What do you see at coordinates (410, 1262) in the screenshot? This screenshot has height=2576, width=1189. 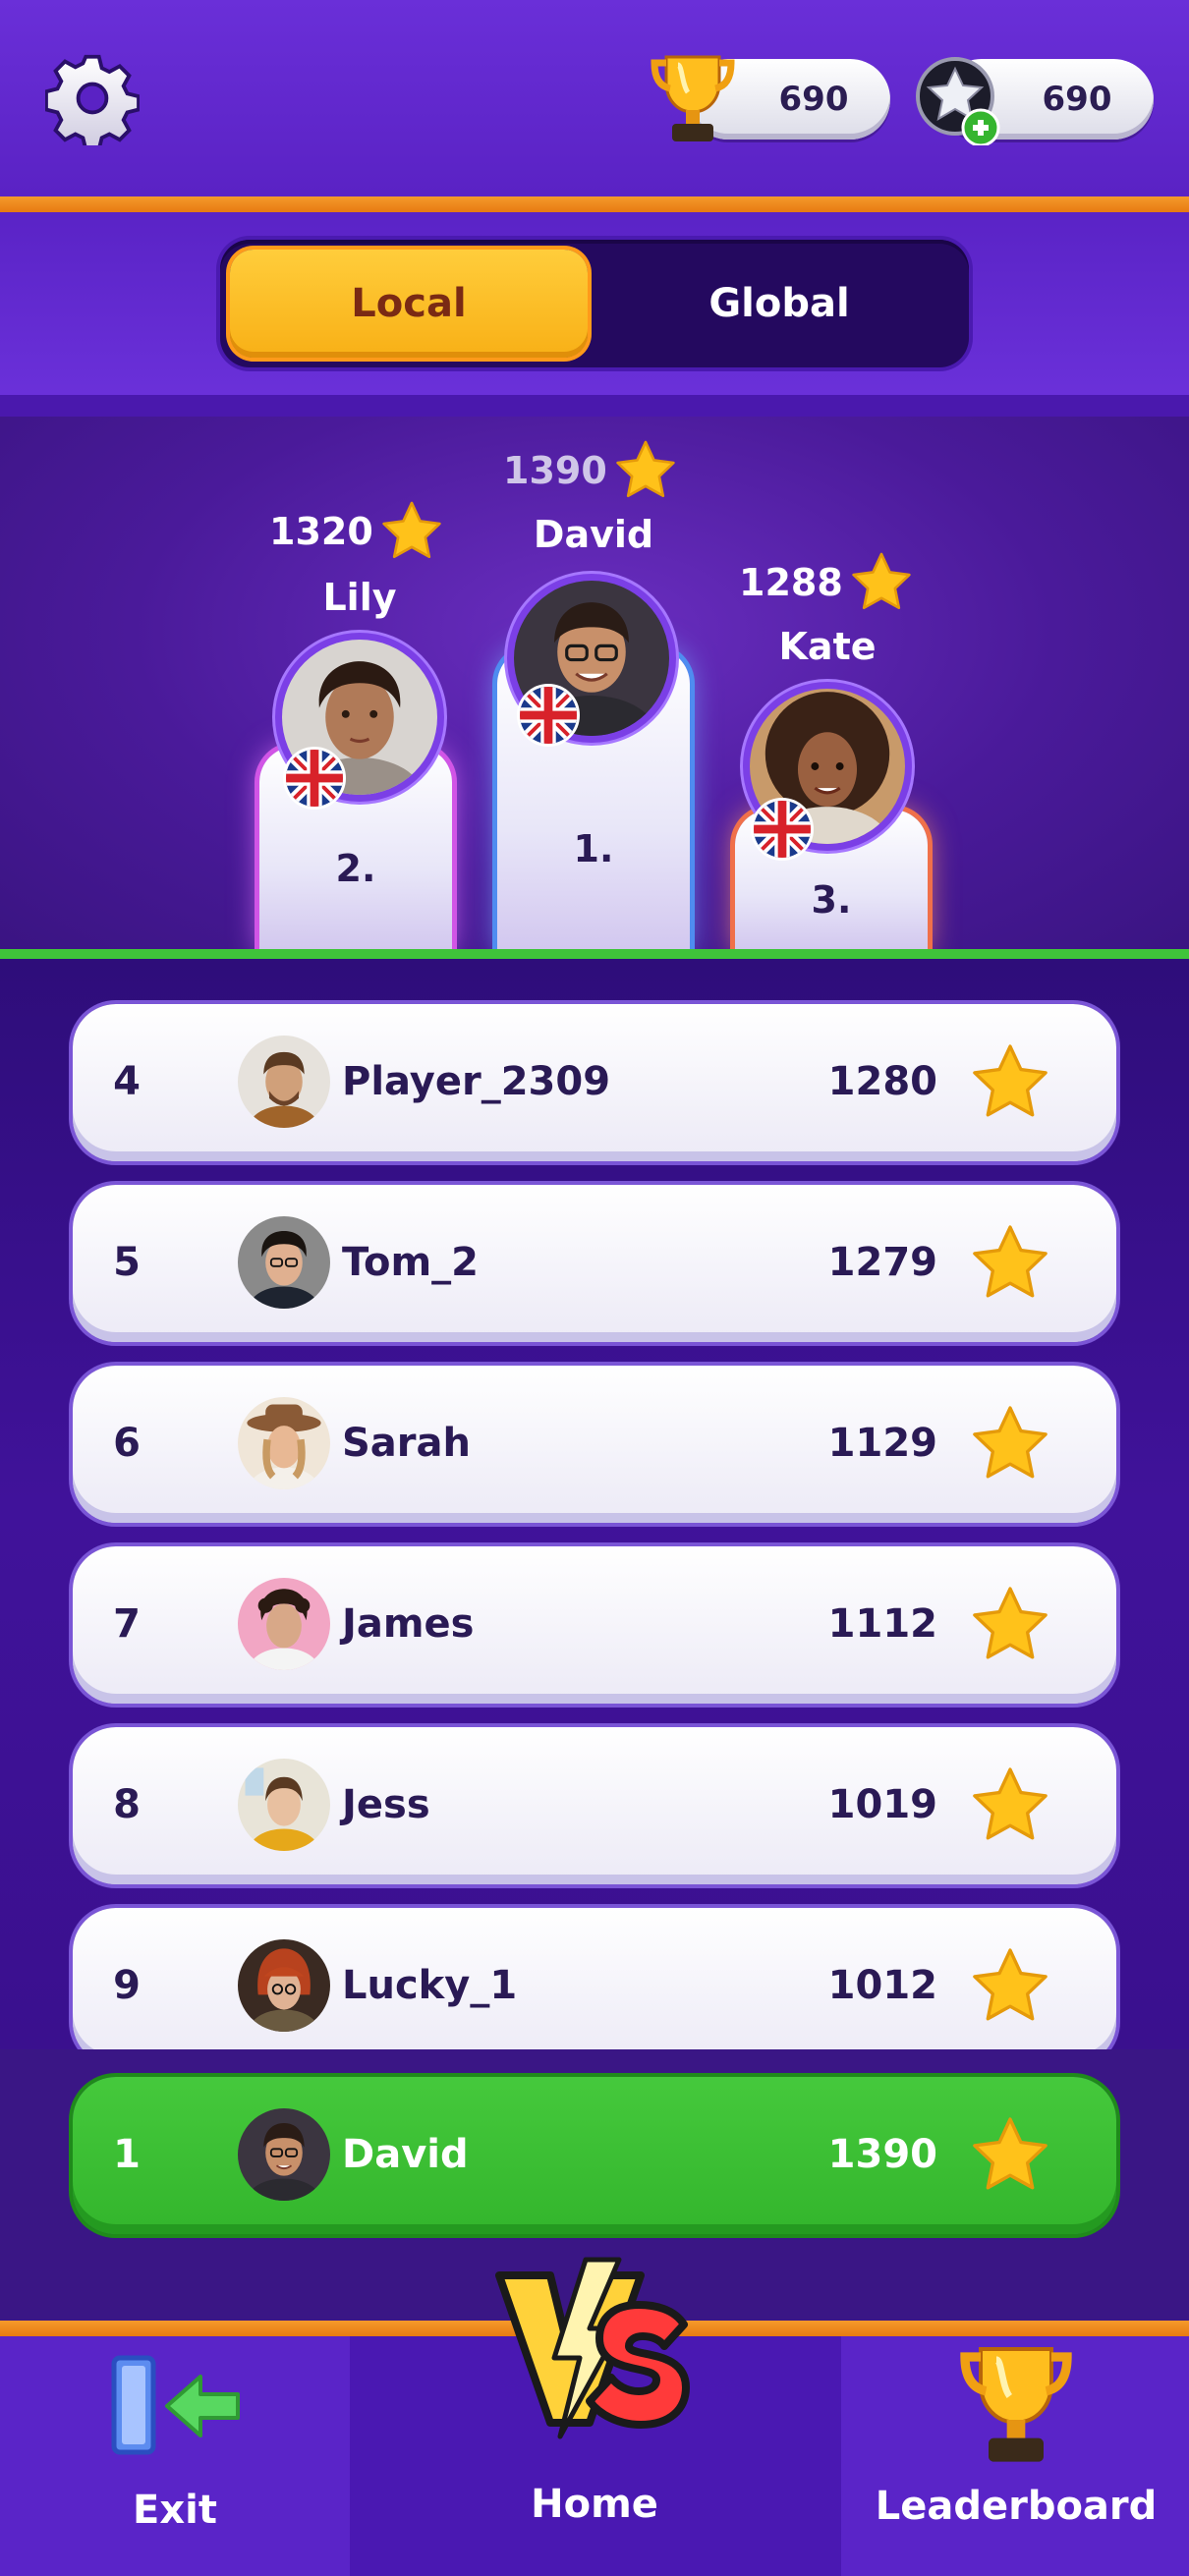 I see `row-name: Tom_2` at bounding box center [410, 1262].